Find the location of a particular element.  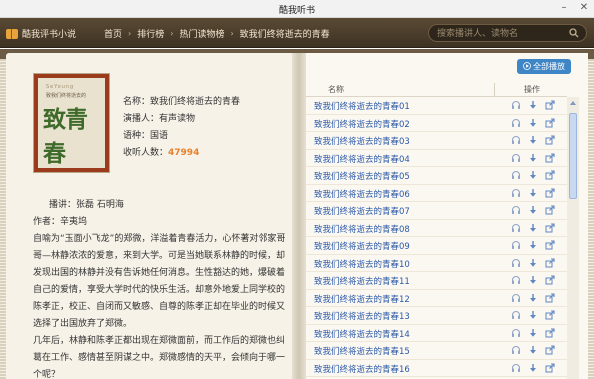

search-box is located at coordinates (507, 33).